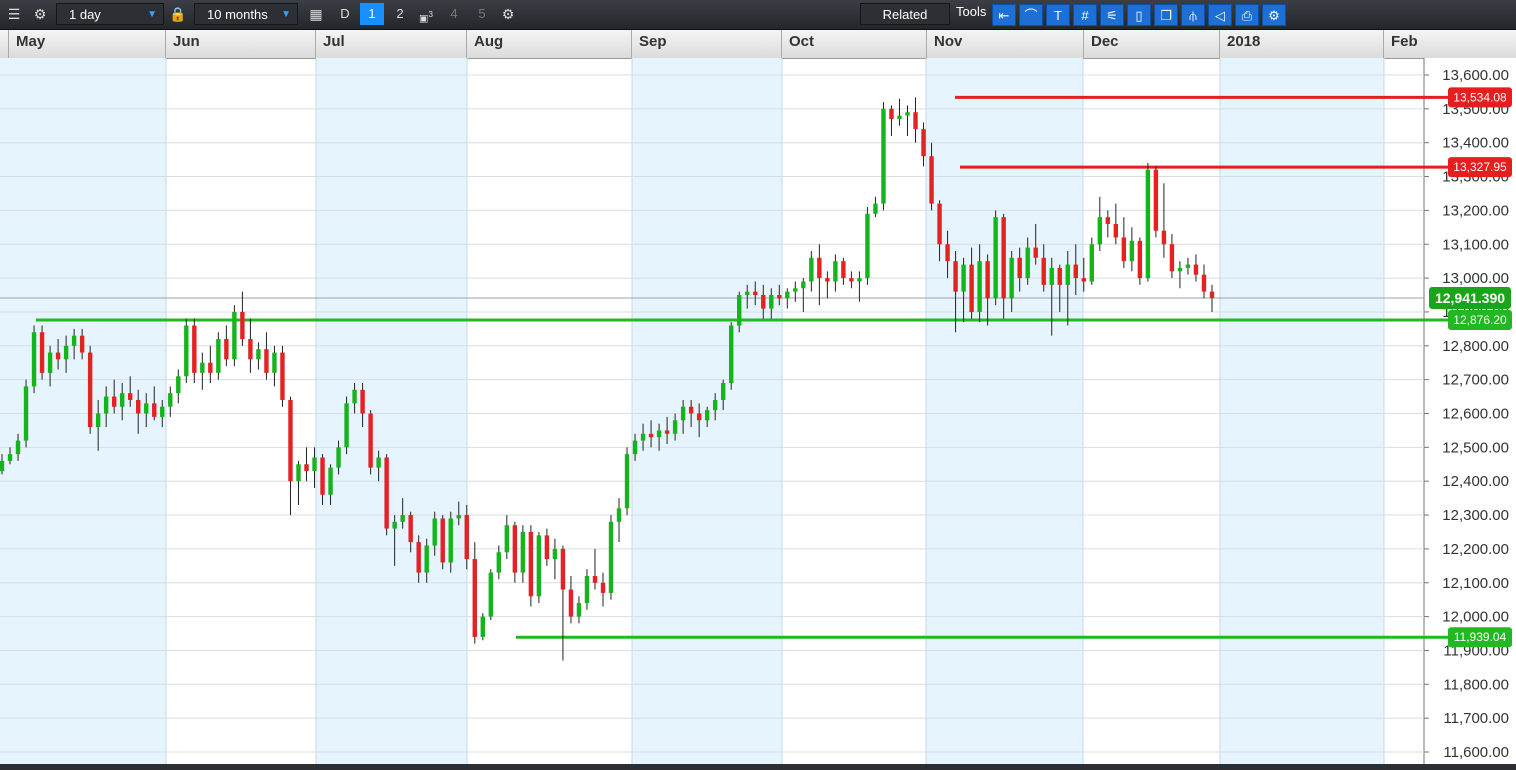 Image resolution: width=1516 pixels, height=770 pixels. What do you see at coordinates (508, 14) in the screenshot?
I see `layout-settings-gear-icon: ⚙` at bounding box center [508, 14].